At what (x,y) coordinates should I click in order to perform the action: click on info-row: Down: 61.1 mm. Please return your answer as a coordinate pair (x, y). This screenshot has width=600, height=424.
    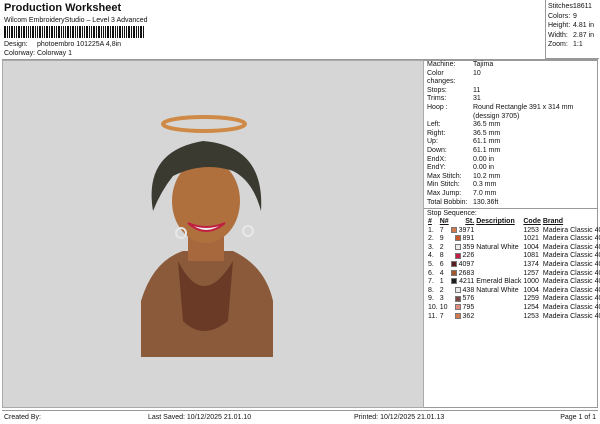
    Looking at the image, I should click on (512, 151).